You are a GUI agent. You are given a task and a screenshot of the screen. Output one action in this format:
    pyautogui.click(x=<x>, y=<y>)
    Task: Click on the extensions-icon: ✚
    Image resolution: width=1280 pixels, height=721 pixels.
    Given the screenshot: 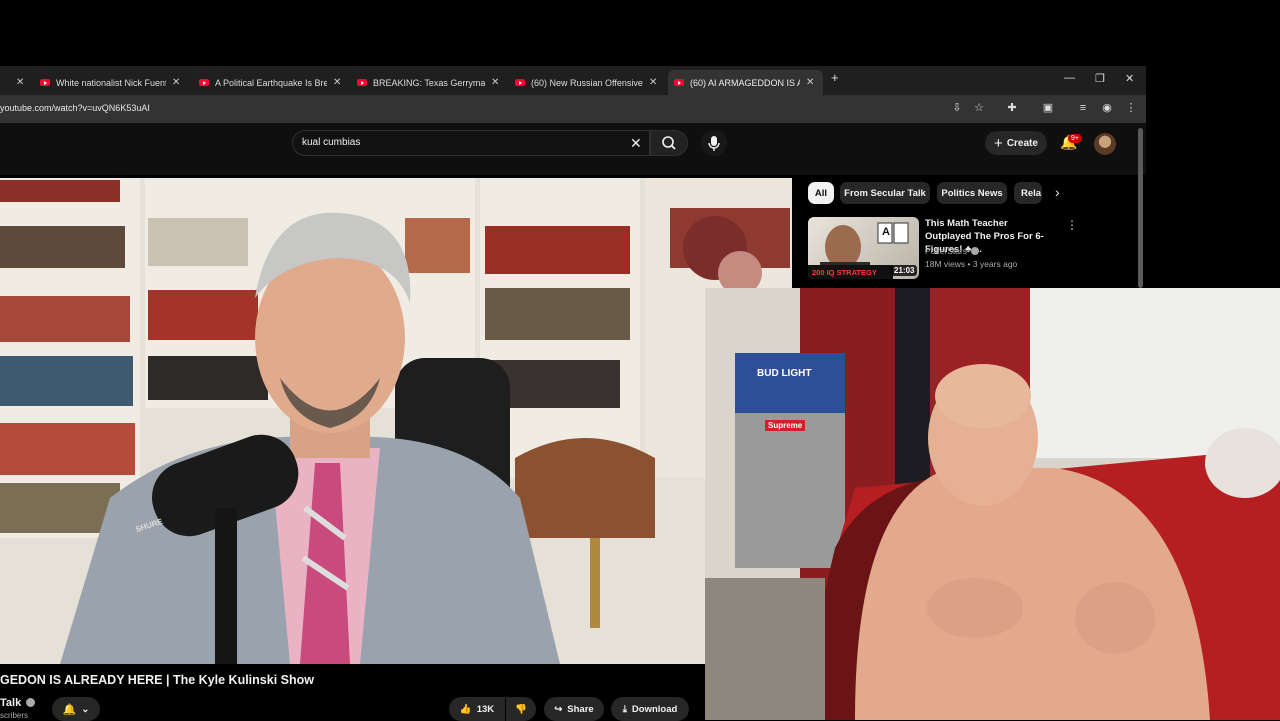 What is the action you would take?
    pyautogui.click(x=1012, y=108)
    